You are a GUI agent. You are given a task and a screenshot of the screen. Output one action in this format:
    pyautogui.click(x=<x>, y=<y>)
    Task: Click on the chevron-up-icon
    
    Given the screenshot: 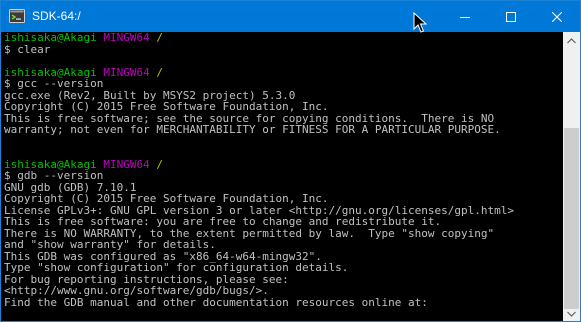 What is the action you would take?
    pyautogui.click(x=571, y=40)
    